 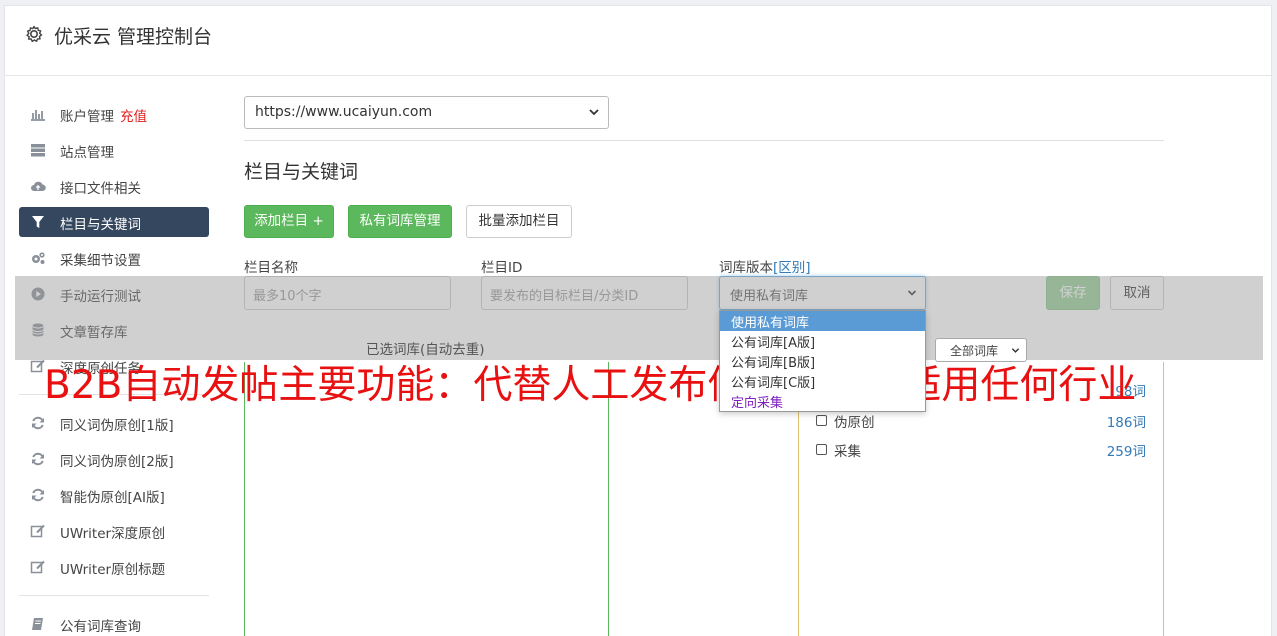 I want to click on sidebar-item-label: 栏目与关键词, so click(x=100, y=225).